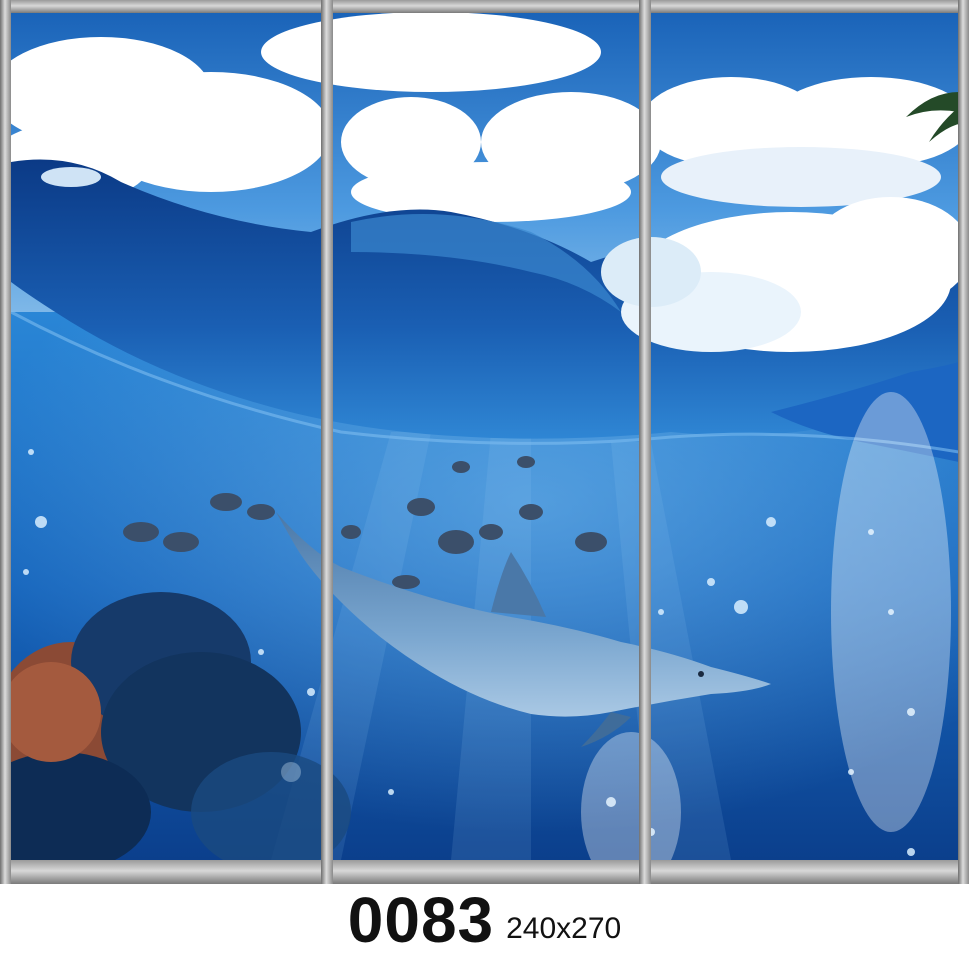  I want to click on top-rail, so click(484, 6).